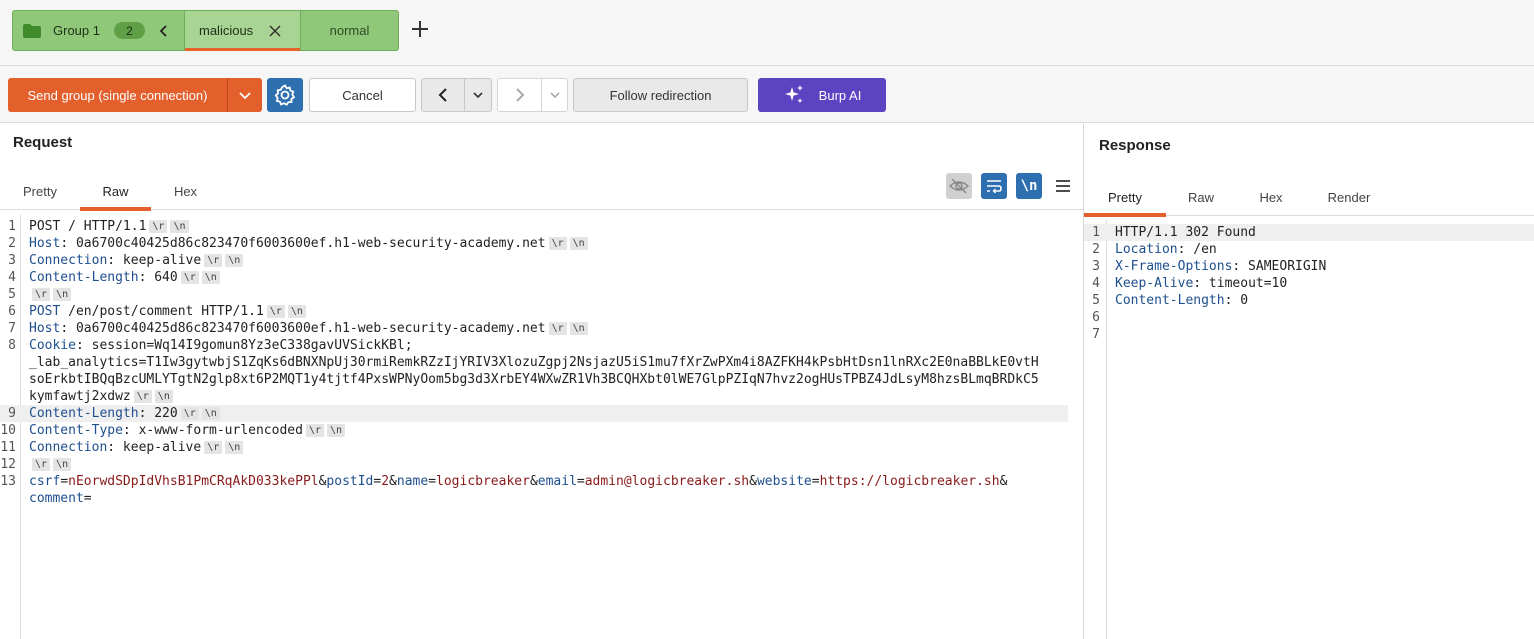 The height and width of the screenshot is (639, 1534). What do you see at coordinates (420, 29) in the screenshot?
I see `plus-icon` at bounding box center [420, 29].